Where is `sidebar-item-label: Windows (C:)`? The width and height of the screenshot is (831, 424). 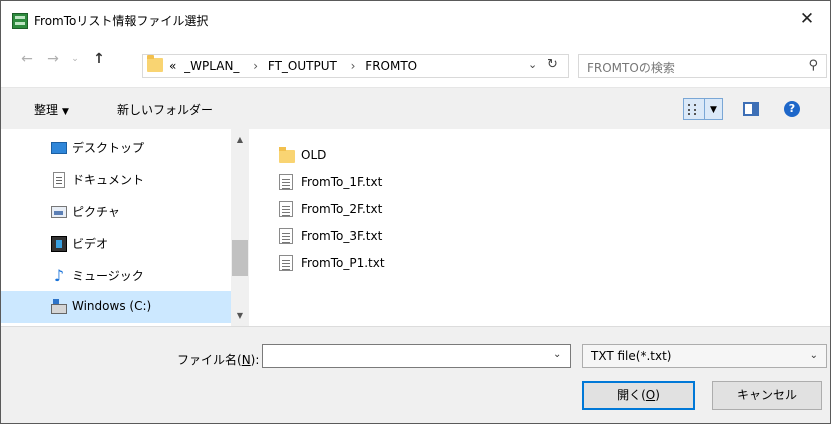 sidebar-item-label: Windows (C:) is located at coordinates (112, 306).